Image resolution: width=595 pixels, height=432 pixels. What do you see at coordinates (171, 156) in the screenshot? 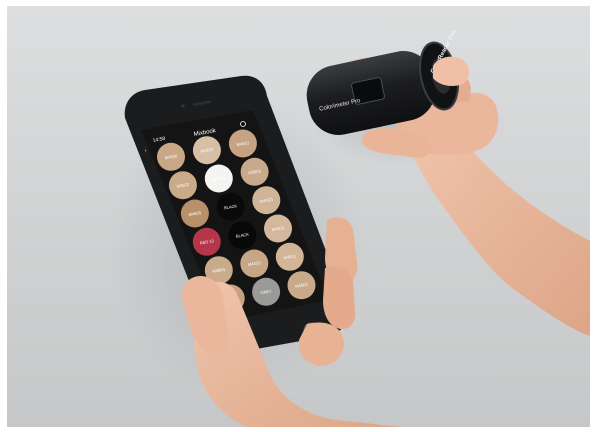
I see `color-swatch: M43(0)` at bounding box center [171, 156].